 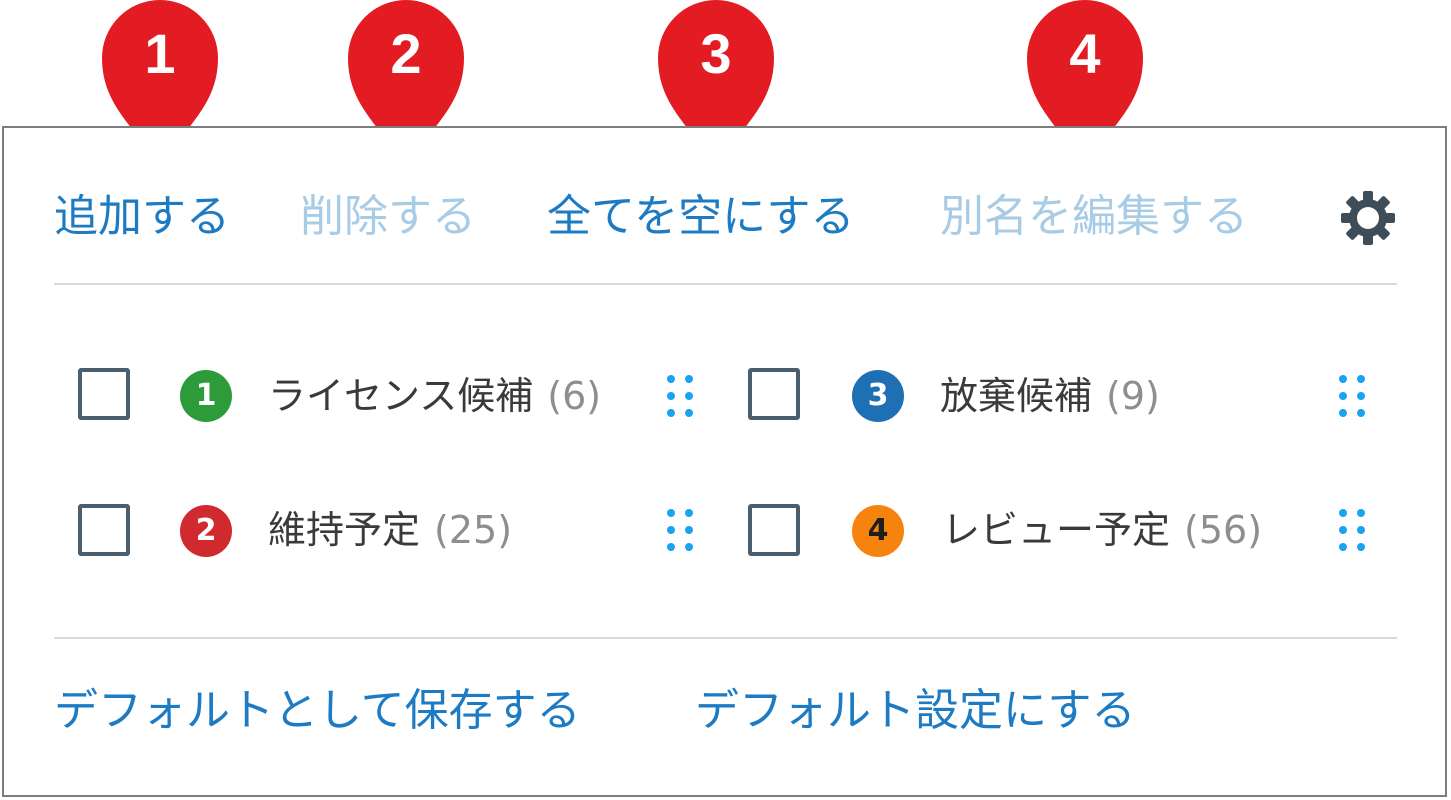 I want to click on save-as-default-button: デフォルトとして保存する, so click(x=317, y=711).